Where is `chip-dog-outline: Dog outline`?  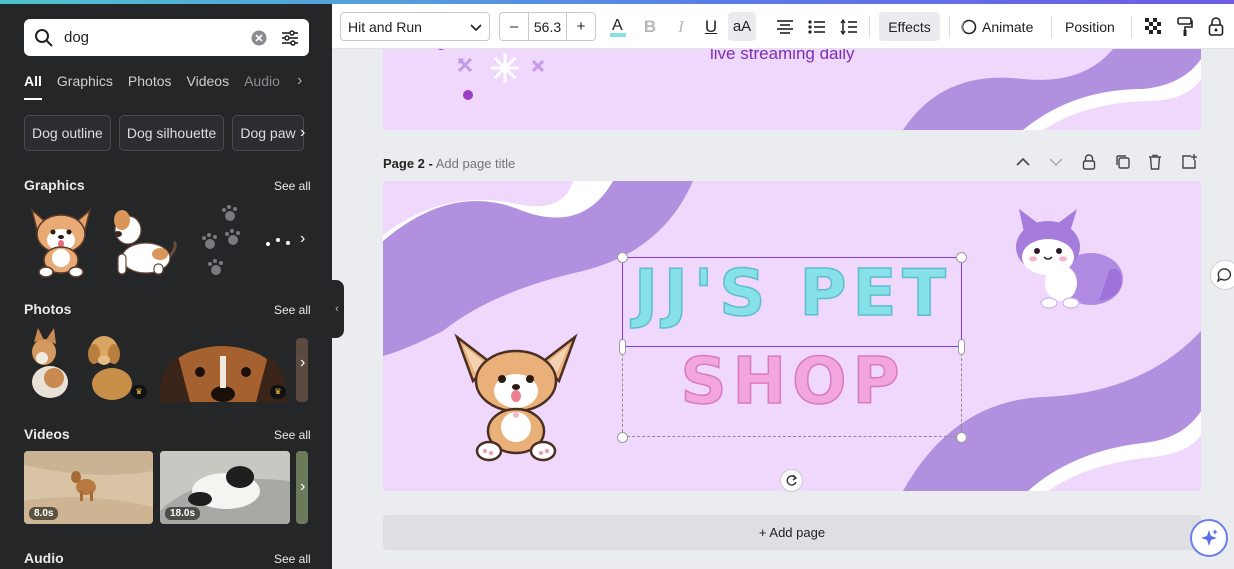 chip-dog-outline: Dog outline is located at coordinates (67, 133).